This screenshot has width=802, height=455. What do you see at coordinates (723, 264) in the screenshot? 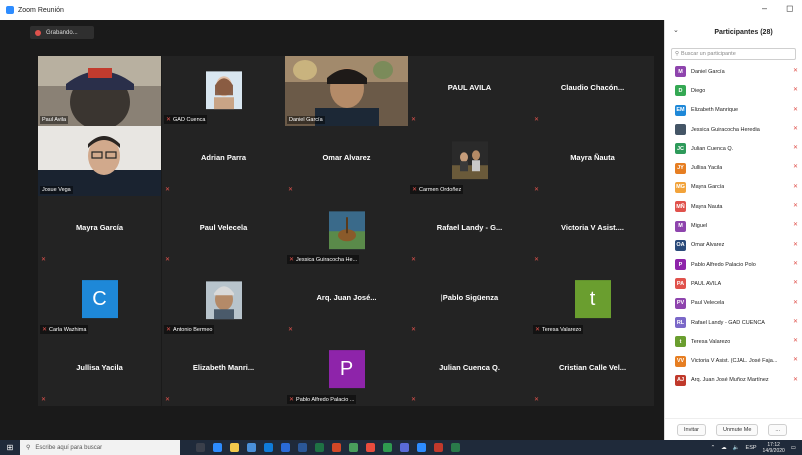
I see `participant-name: Pablo Alfredo Palacio Polo` at bounding box center [723, 264].